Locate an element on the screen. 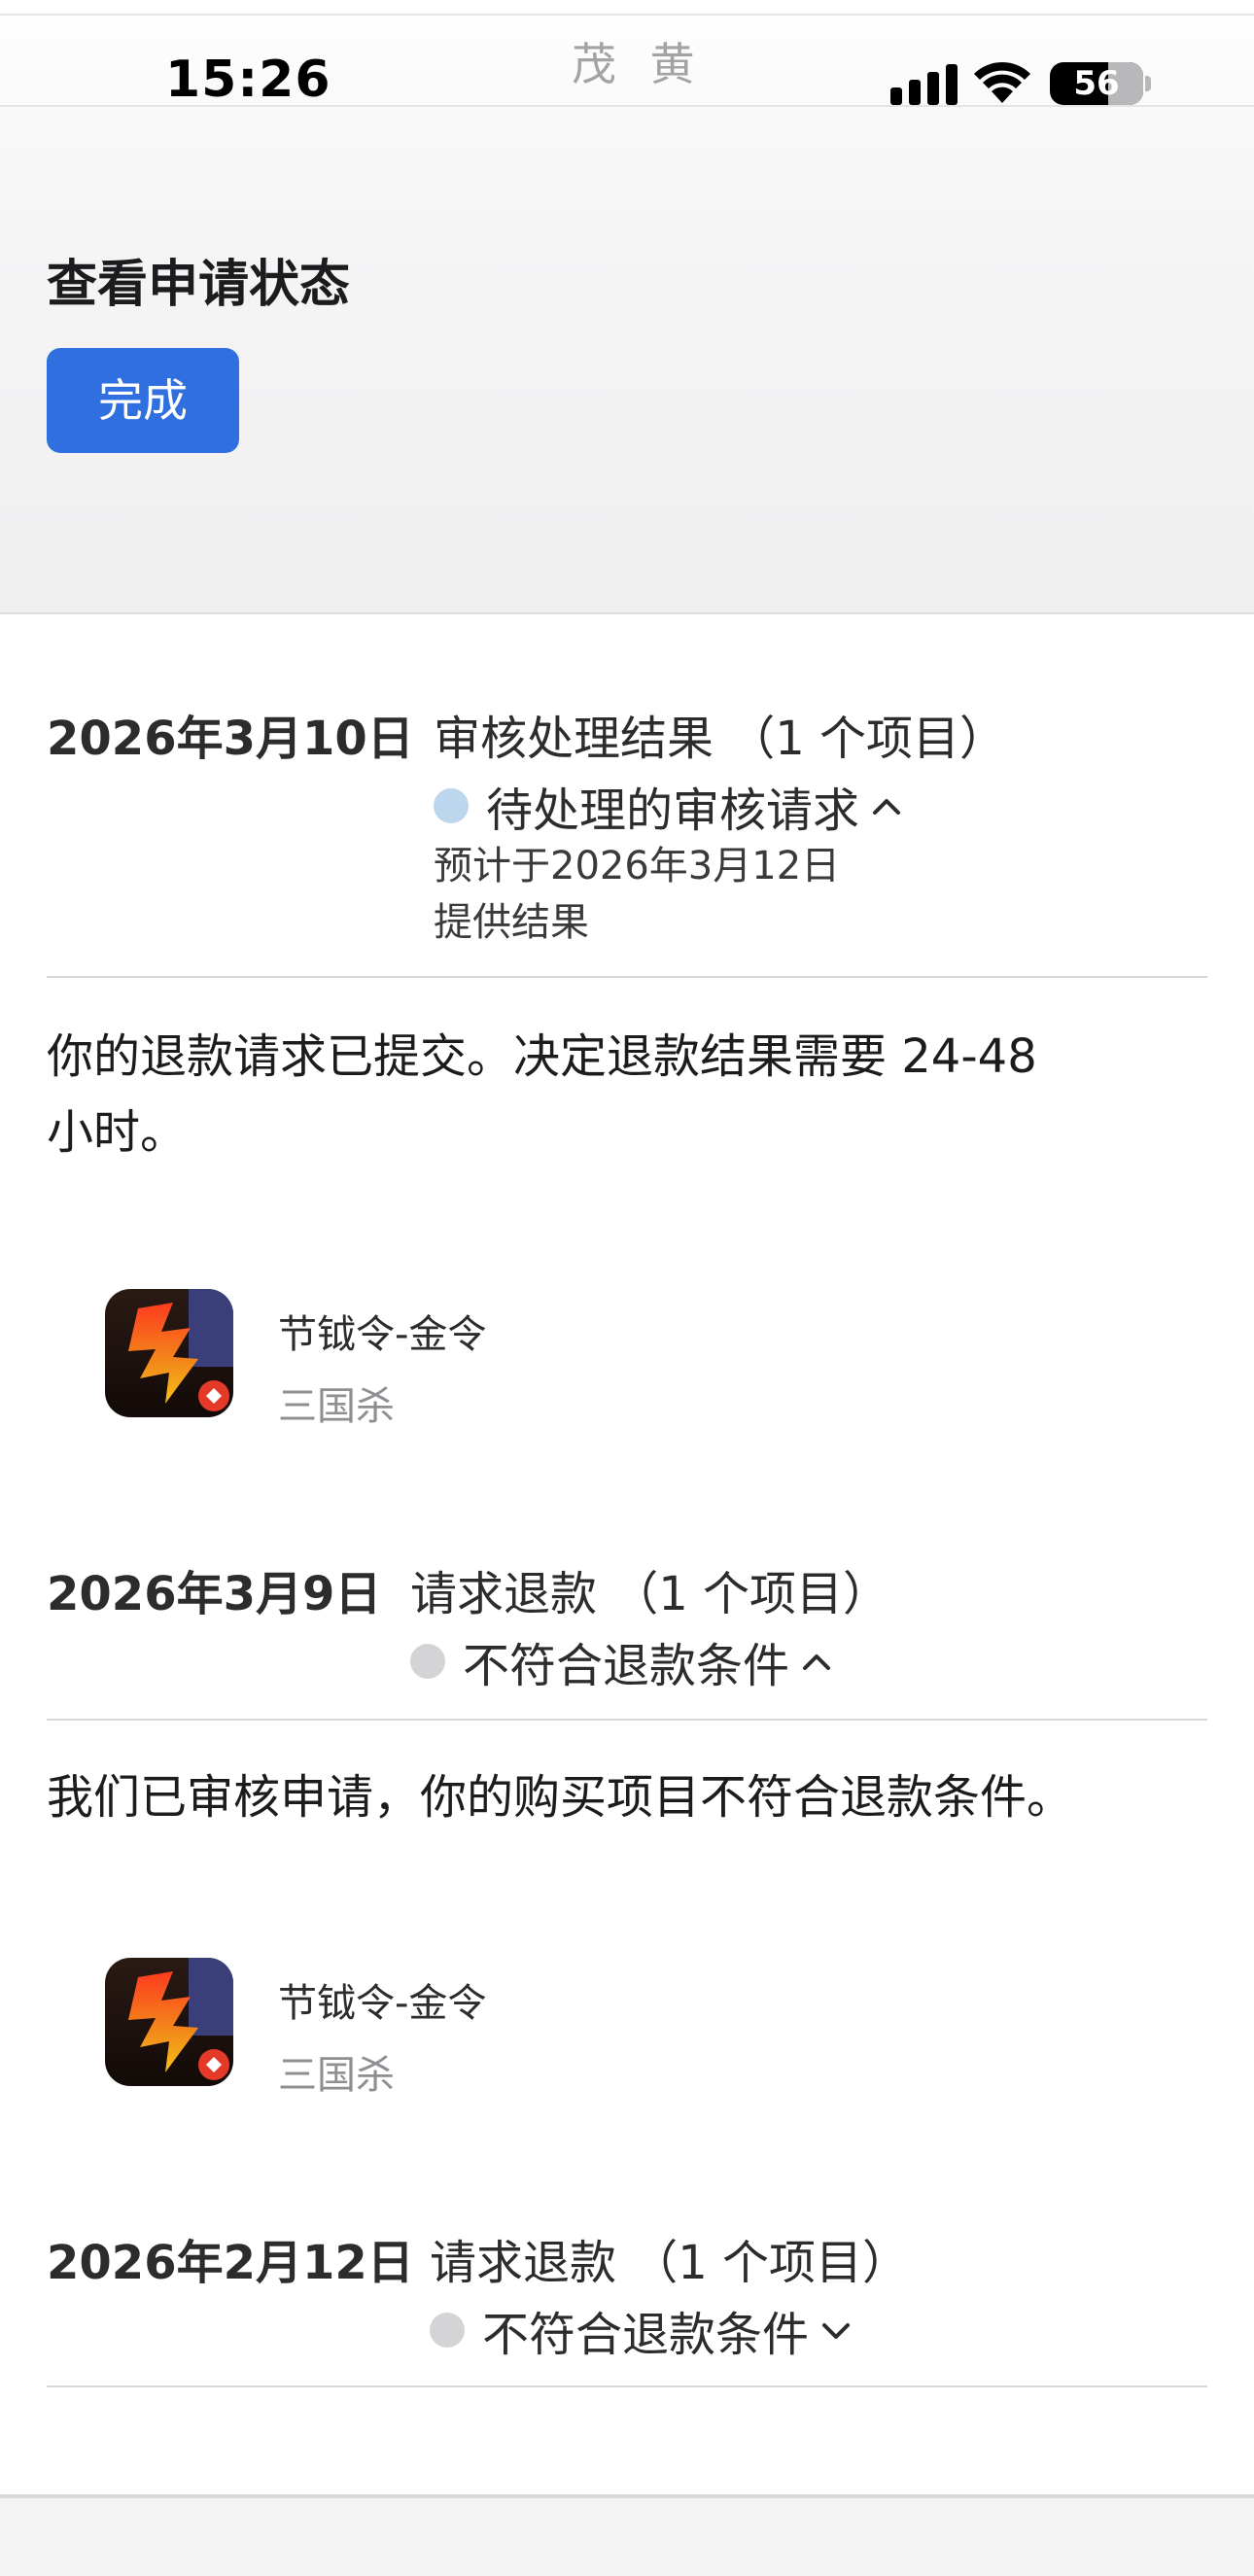 The image size is (1254, 2576). chevron-down-icon is located at coordinates (836, 2331).